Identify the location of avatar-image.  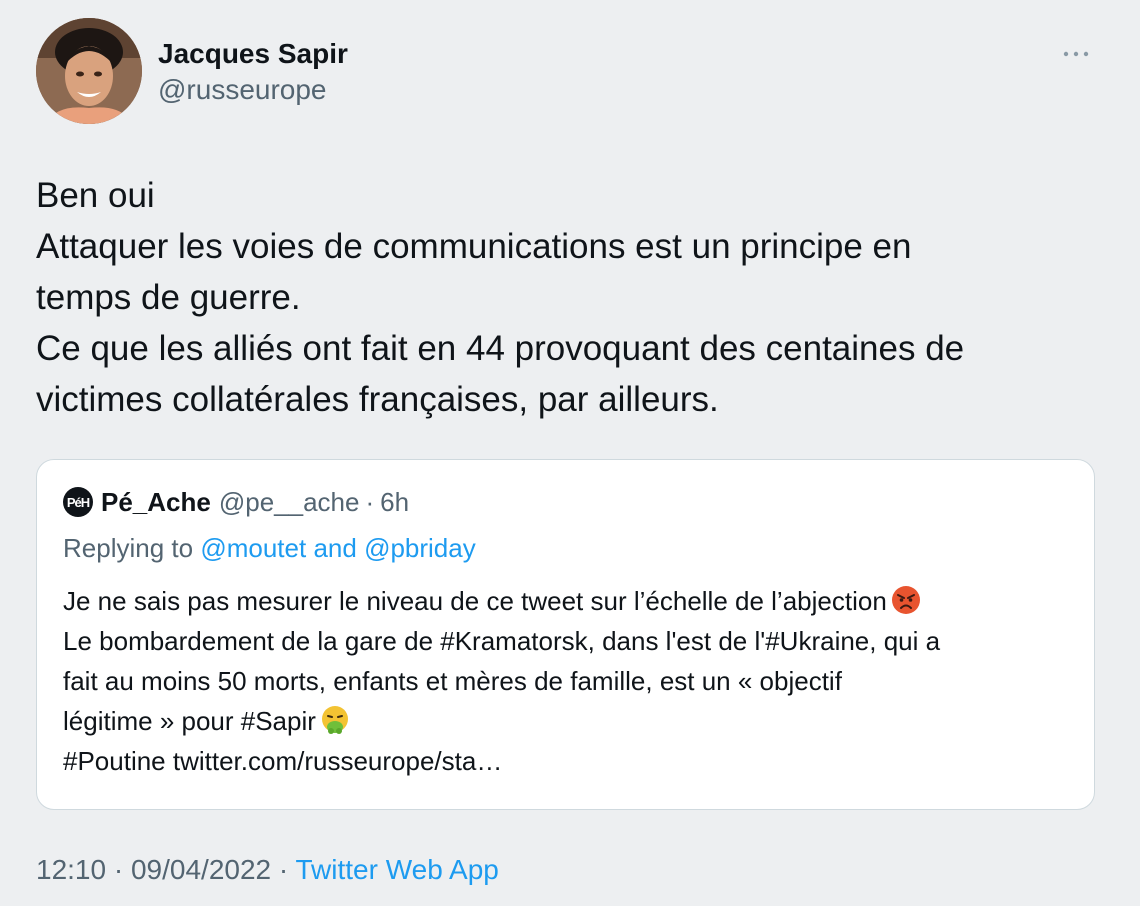
(89, 71).